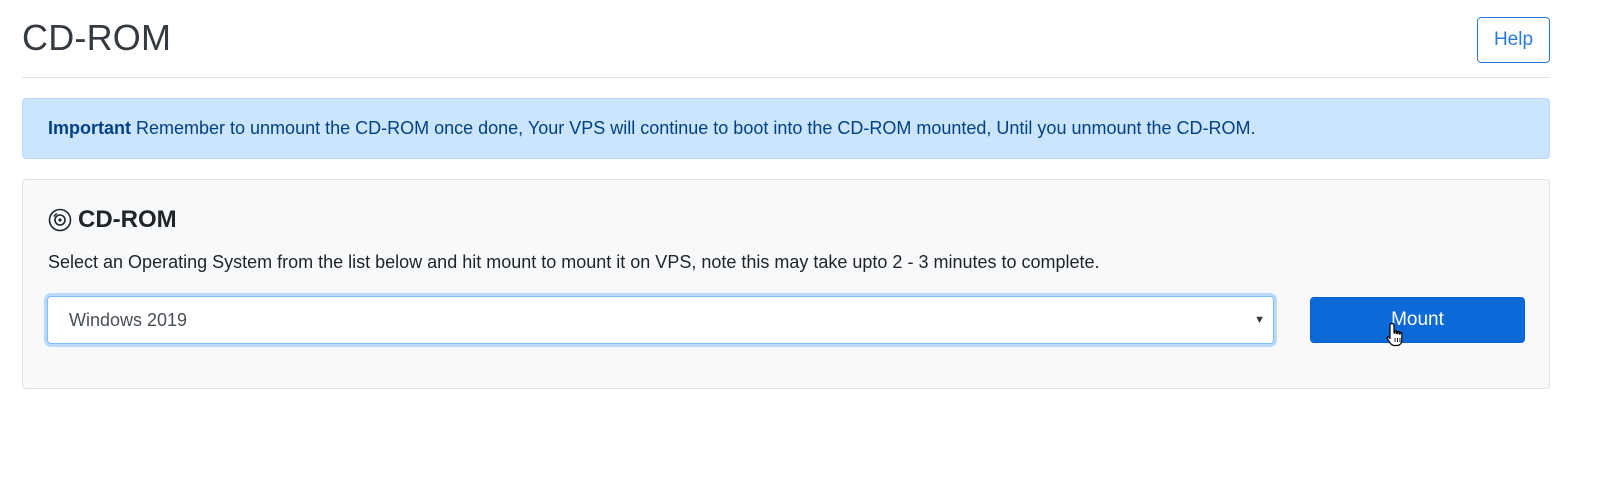 The image size is (1603, 481). I want to click on os-select: Windows 2019 ▼, so click(660, 320).